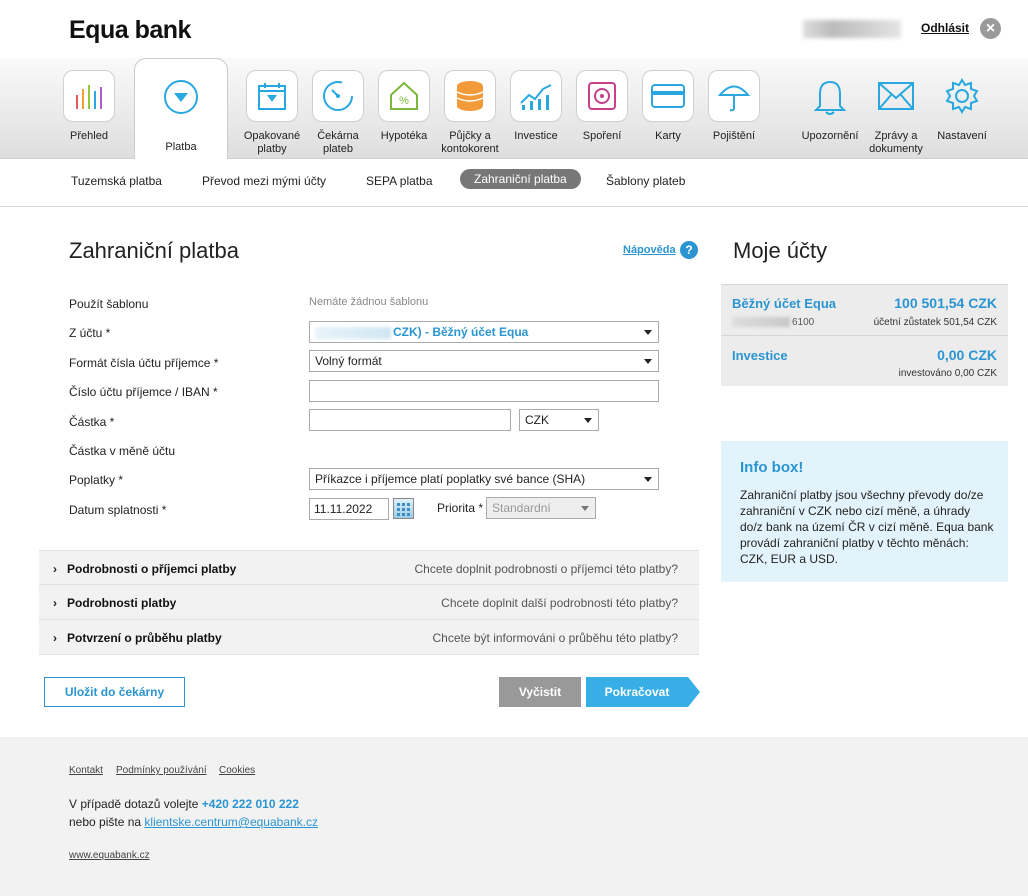 This screenshot has height=896, width=1028. I want to click on due-date-input: 11.11.2022, so click(349, 509).